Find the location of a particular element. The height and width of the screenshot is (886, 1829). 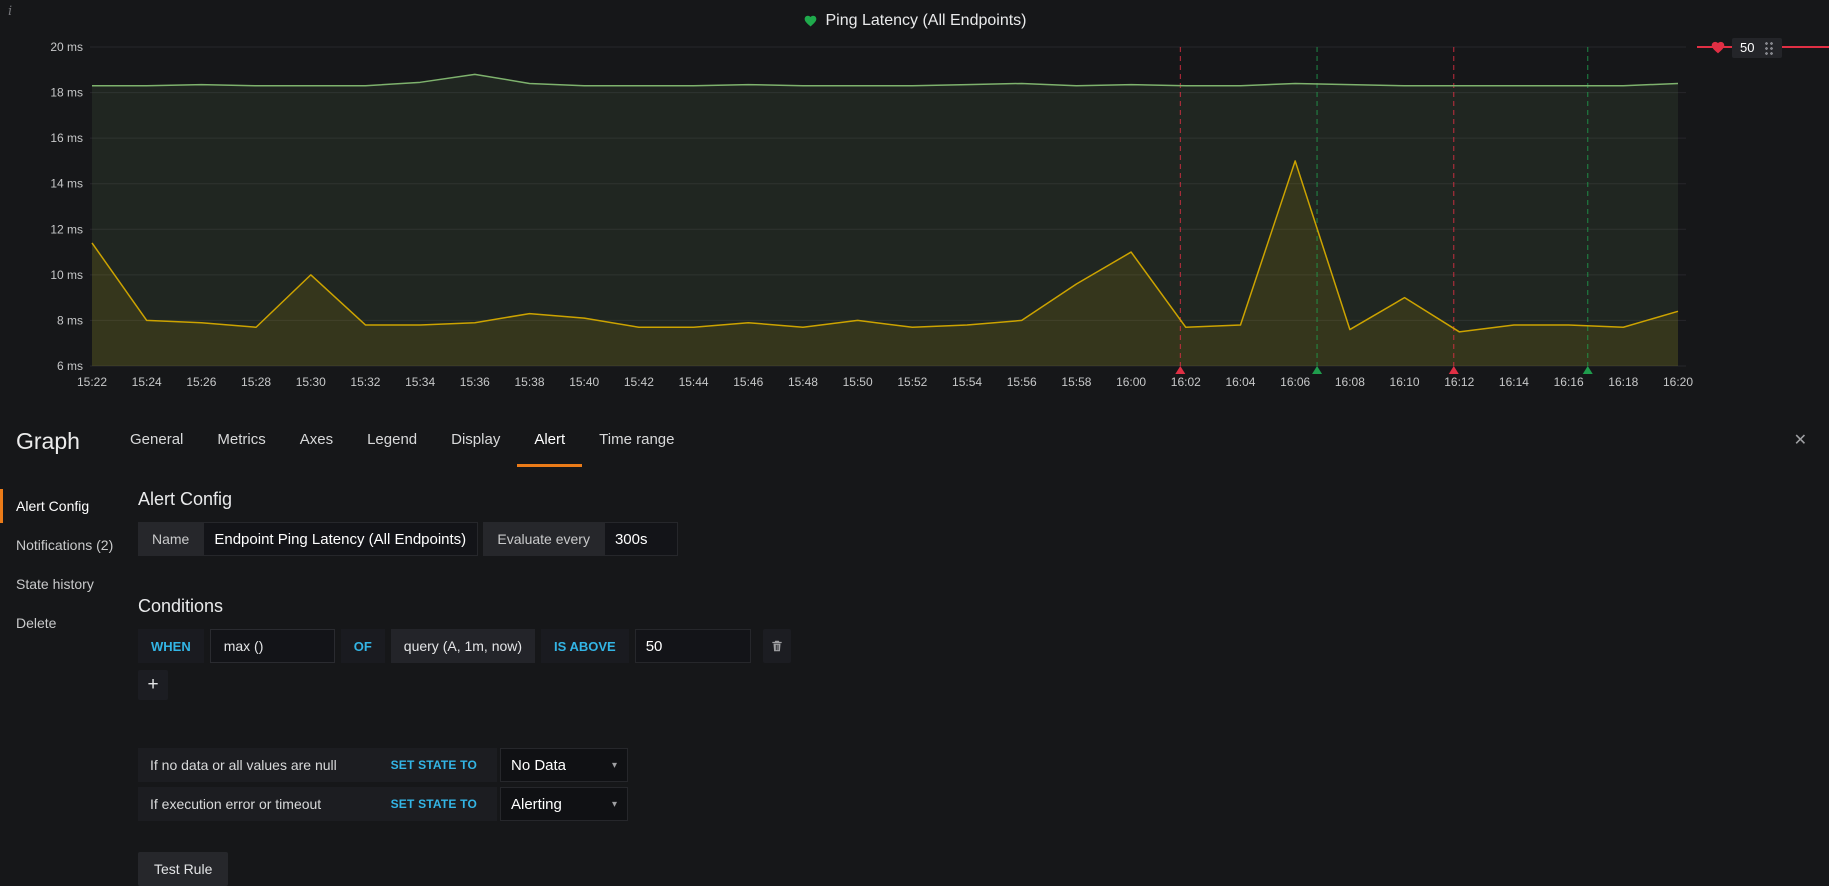

sidebar-item-state-history: State history is located at coordinates (69, 584).